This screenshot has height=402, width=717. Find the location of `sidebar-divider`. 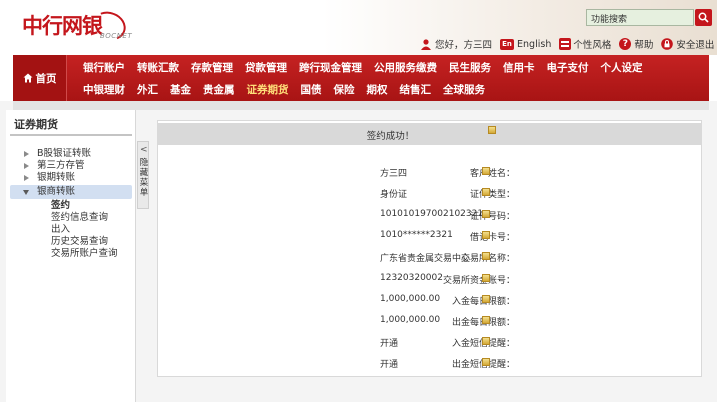

sidebar-divider is located at coordinates (71, 135).